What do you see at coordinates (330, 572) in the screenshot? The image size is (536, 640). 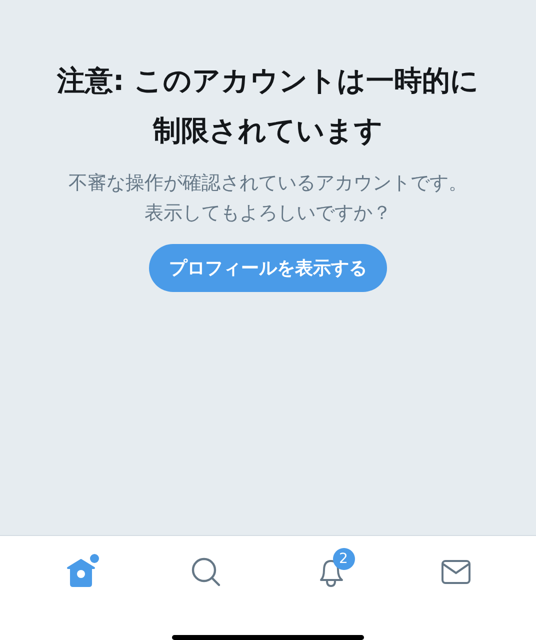 I see `tab-bar-item: 2` at bounding box center [330, 572].